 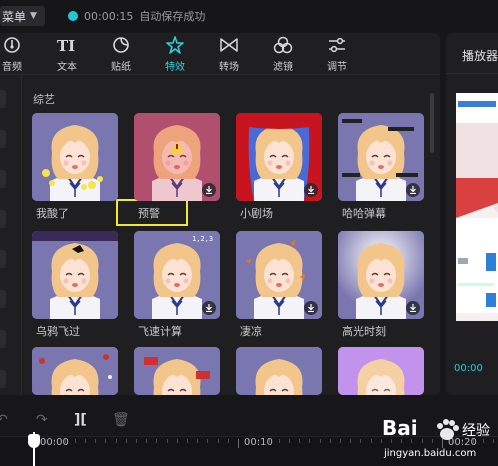 I want to click on text-icon: TI, so click(x=67, y=45).